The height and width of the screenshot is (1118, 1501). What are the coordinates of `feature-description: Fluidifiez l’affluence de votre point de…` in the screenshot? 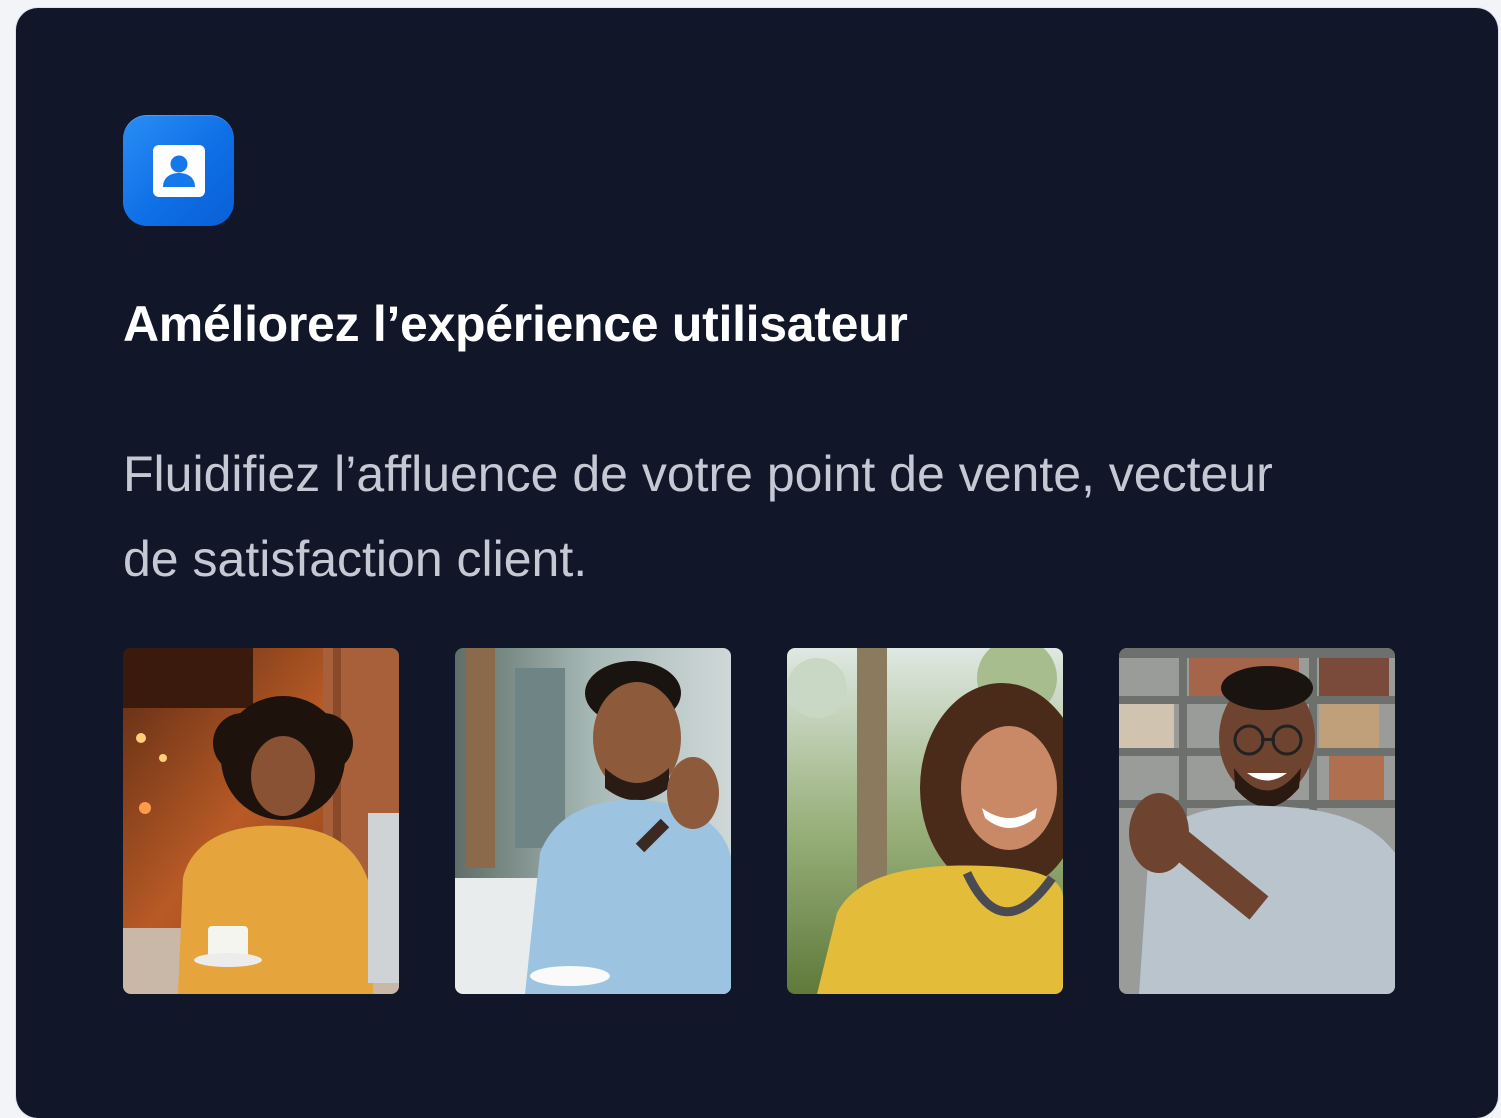 It's located at (698, 516).